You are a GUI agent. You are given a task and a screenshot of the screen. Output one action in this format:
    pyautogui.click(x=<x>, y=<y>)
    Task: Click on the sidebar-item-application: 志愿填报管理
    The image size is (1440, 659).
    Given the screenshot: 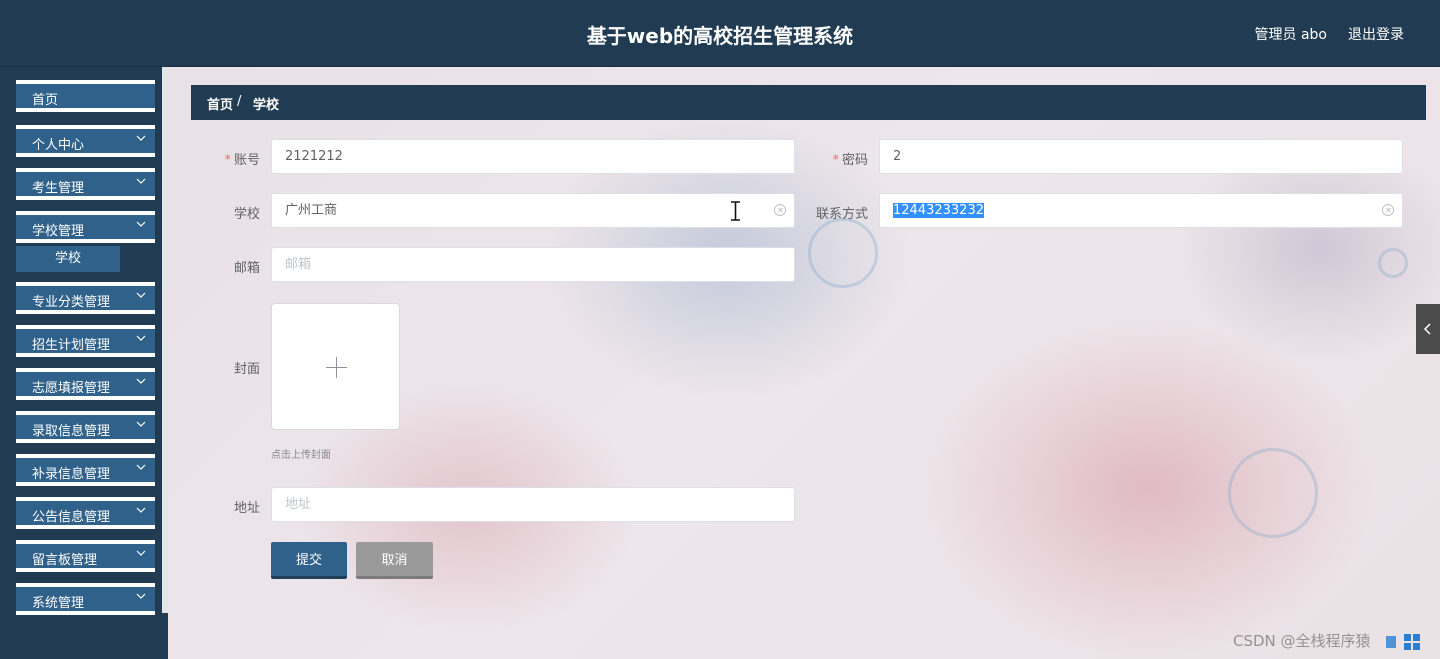 What is the action you would take?
    pyautogui.click(x=85, y=384)
    